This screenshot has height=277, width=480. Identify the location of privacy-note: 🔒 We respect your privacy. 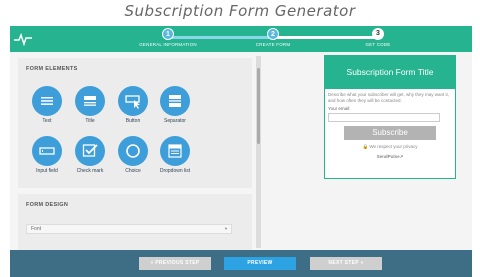
(390, 147).